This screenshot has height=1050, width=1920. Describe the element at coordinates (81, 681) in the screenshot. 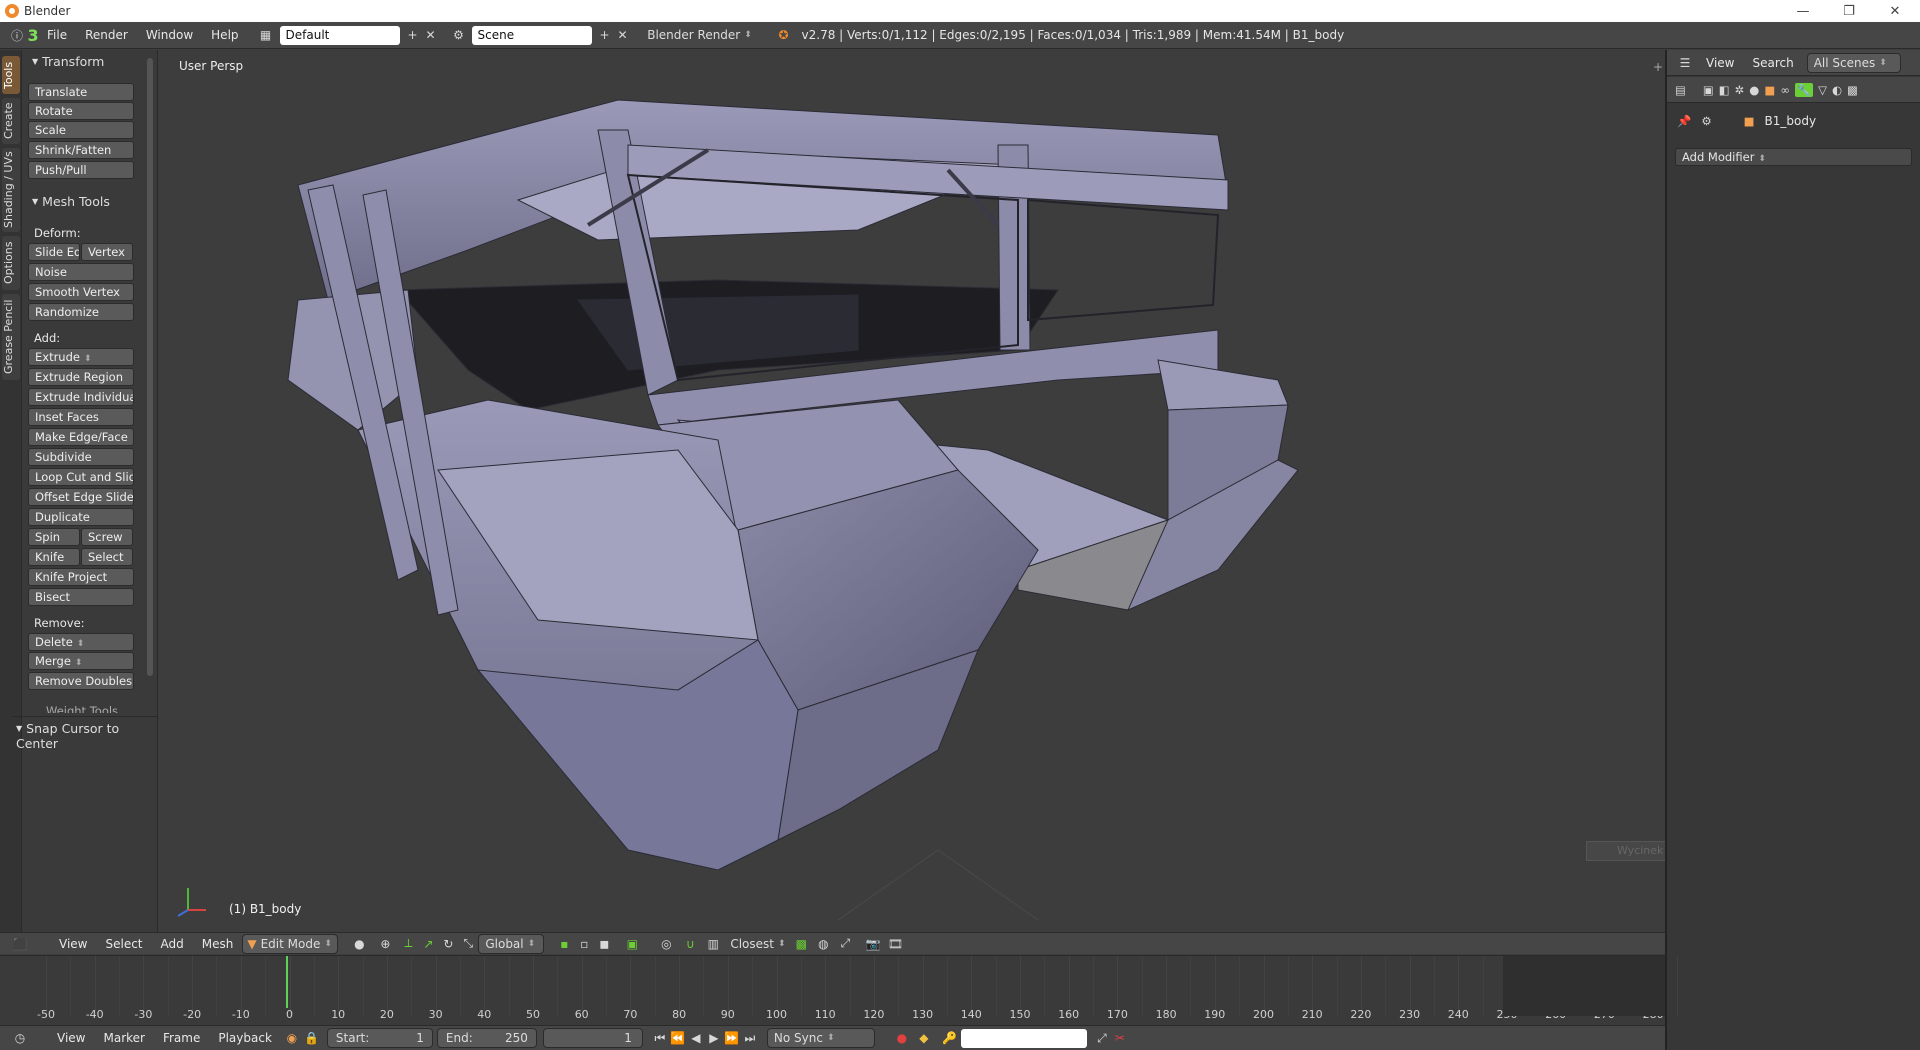

I see `remove-doubles-button: Remove Doubles` at that location.